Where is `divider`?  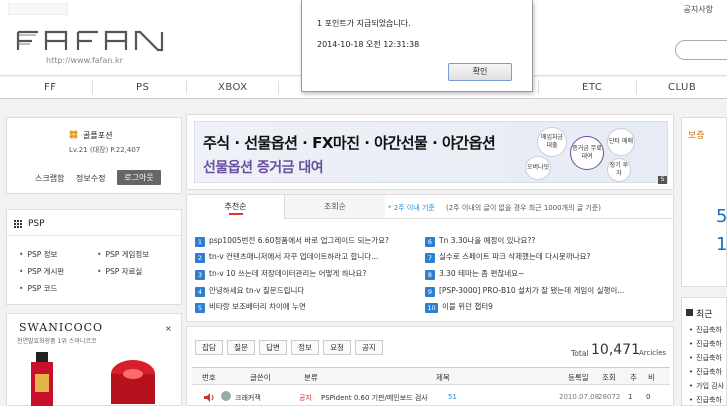
divider is located at coordinates (94, 235).